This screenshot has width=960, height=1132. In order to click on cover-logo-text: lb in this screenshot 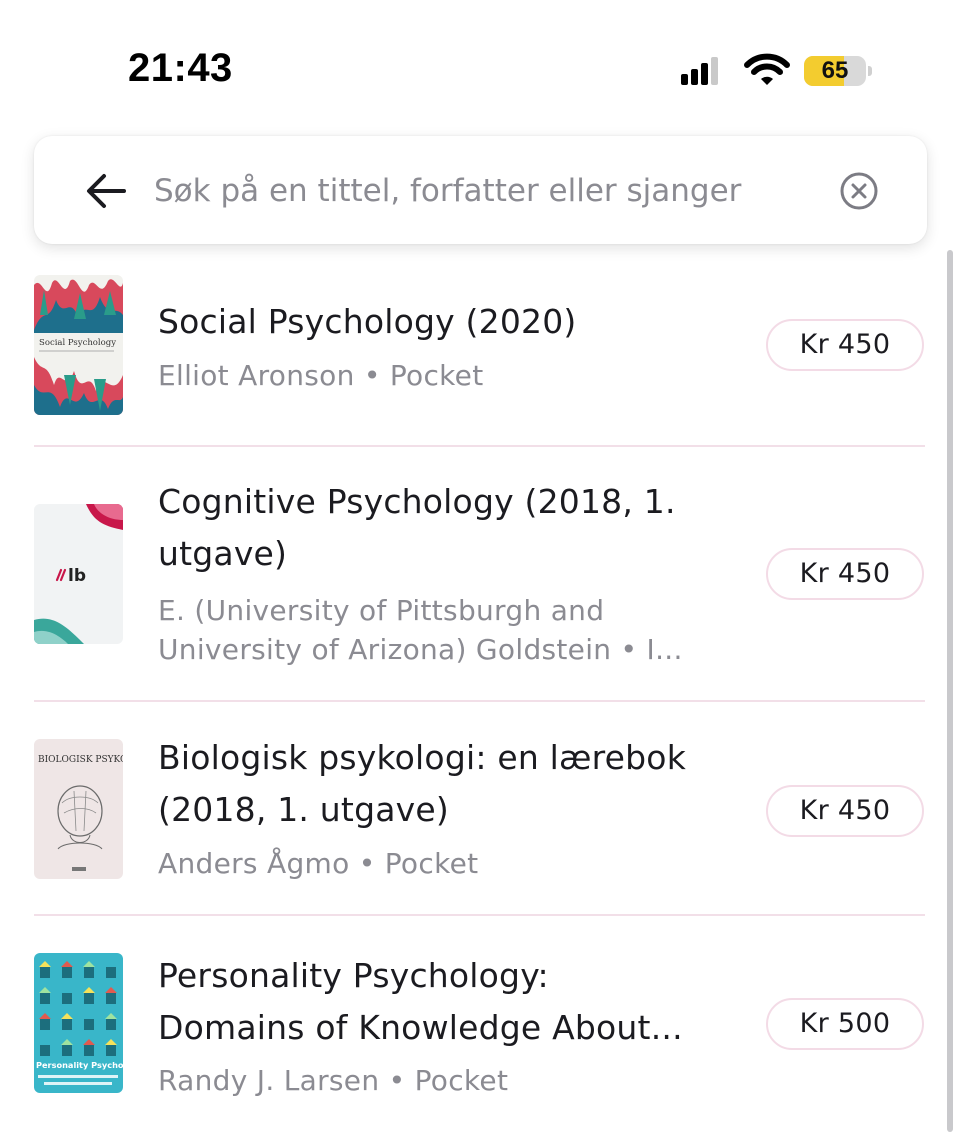, I will do `click(77, 576)`.